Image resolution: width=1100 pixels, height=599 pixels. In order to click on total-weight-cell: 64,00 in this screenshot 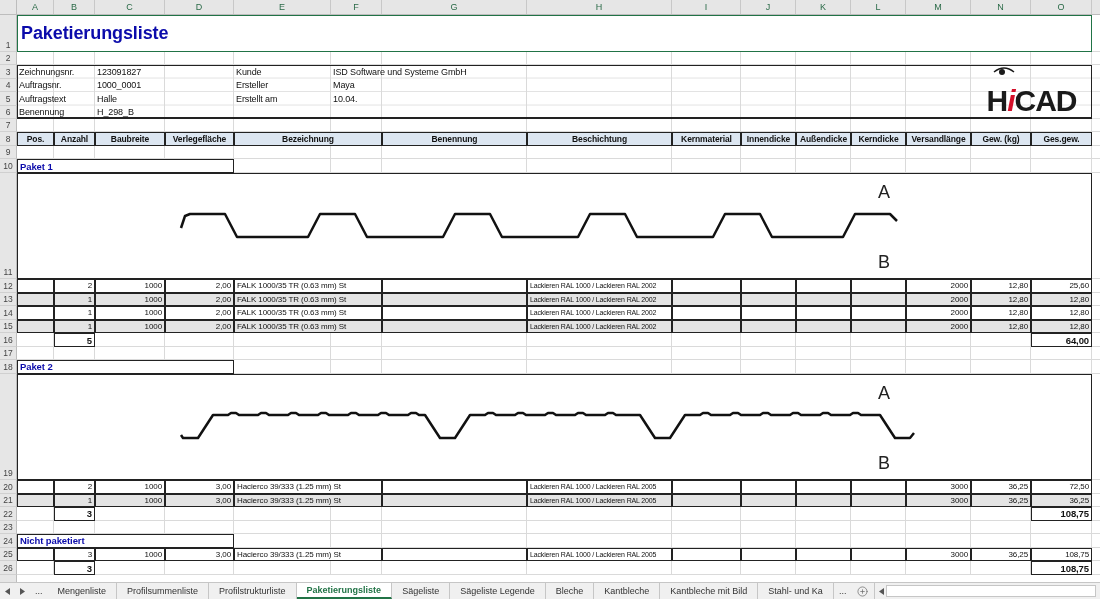, I will do `click(1061, 340)`.